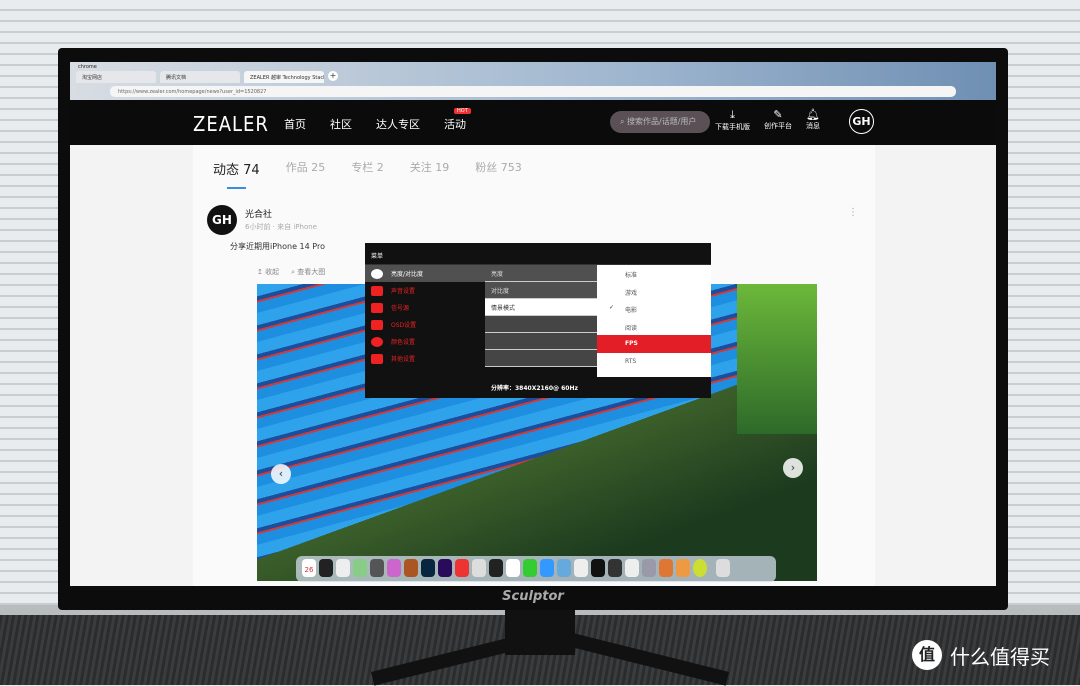 The width and height of the screenshot is (1080, 686). Describe the element at coordinates (777, 359) in the screenshot. I see `photo-trees` at that location.